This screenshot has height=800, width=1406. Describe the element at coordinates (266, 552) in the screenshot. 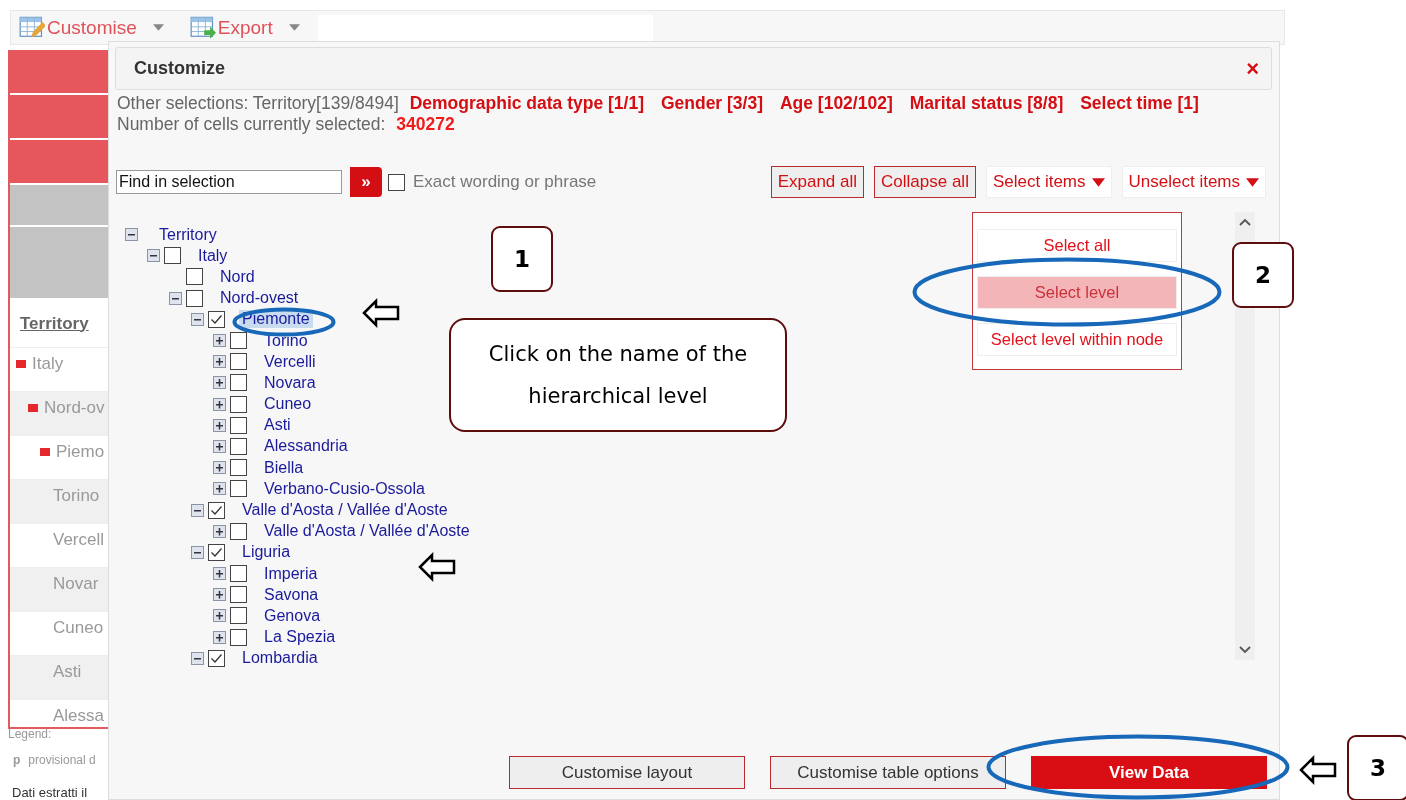

I see `tree-item-label: Liguria` at that location.